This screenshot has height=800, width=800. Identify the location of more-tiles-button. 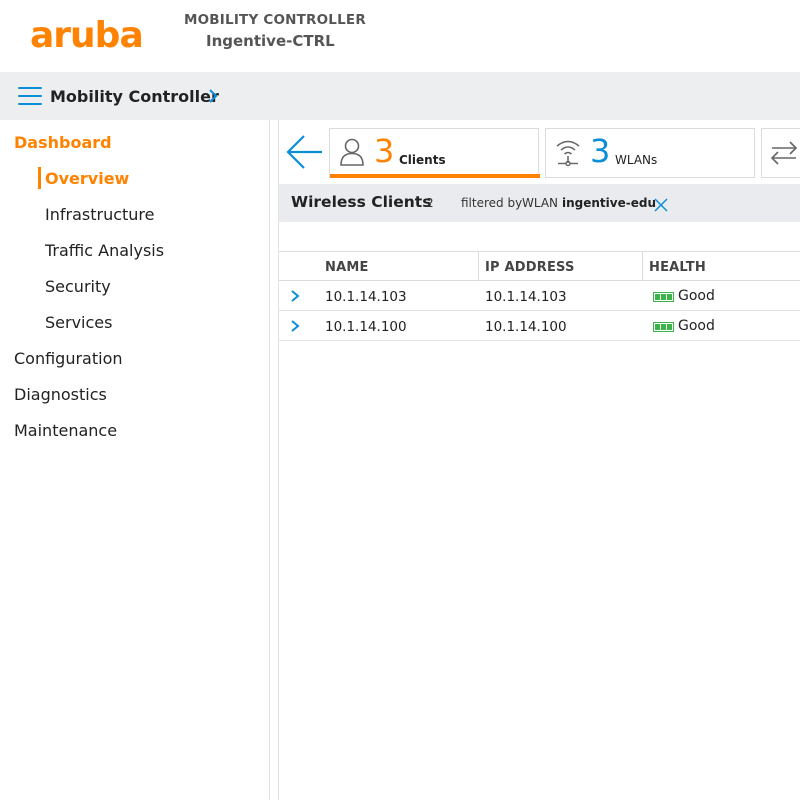
(780, 153).